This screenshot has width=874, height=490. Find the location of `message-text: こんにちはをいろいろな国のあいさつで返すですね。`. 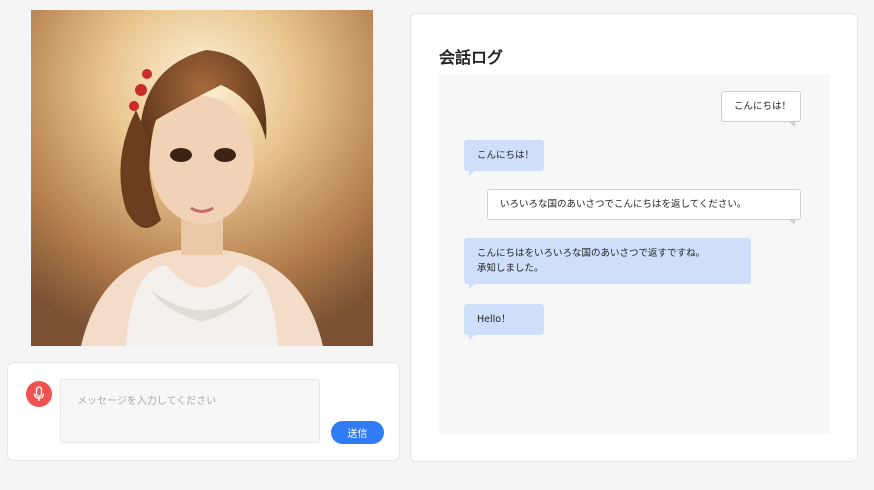

message-text: こんにちはをいろいろな国のあいさつで返すですね。 is located at coordinates (591, 253).